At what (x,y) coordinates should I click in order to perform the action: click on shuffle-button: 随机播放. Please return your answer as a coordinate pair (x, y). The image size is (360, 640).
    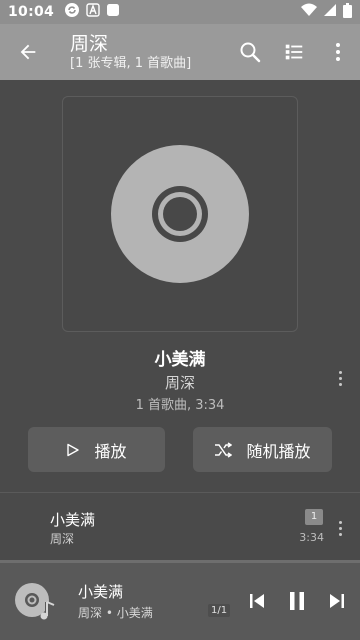
    Looking at the image, I should click on (262, 449).